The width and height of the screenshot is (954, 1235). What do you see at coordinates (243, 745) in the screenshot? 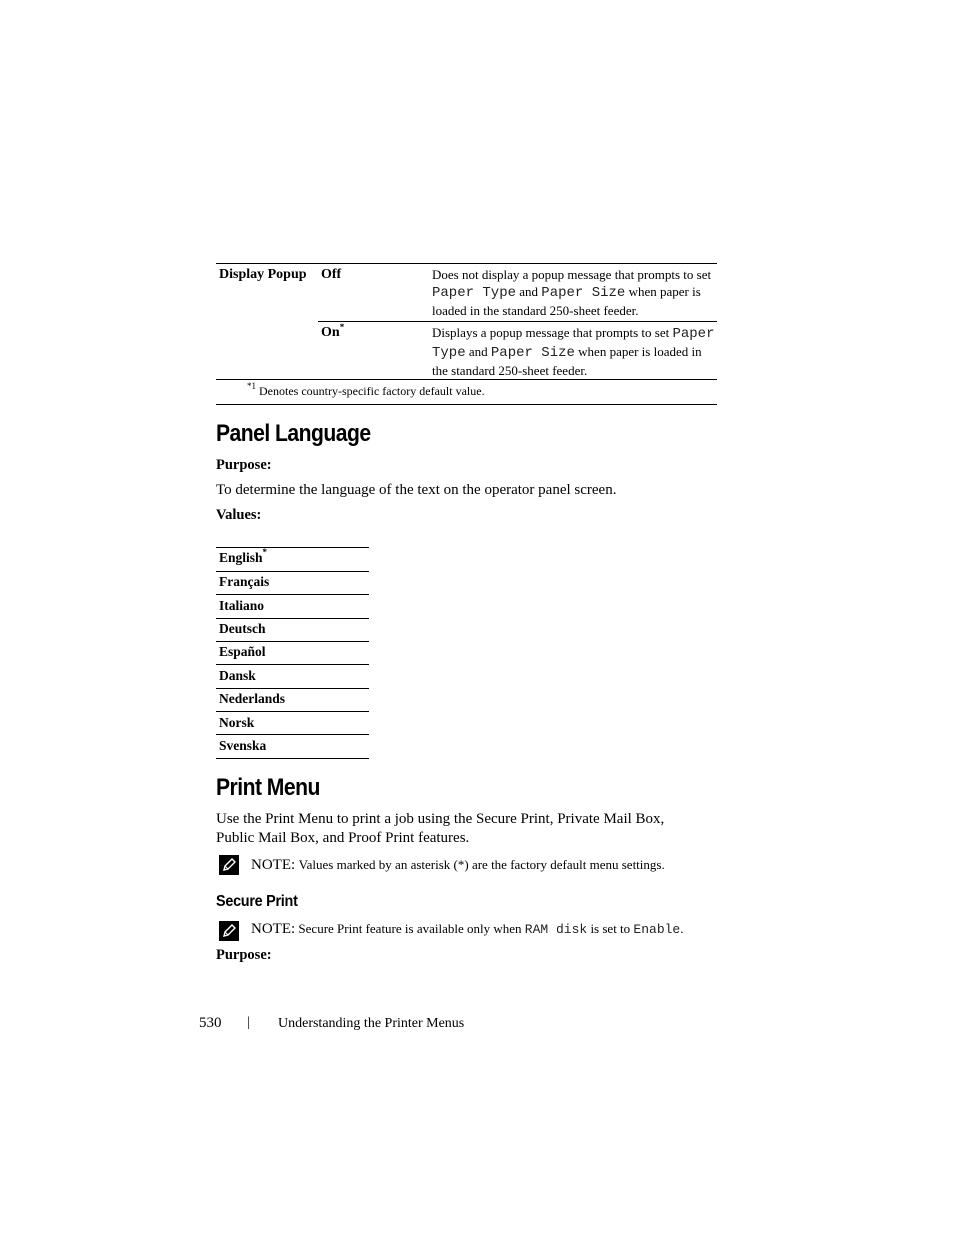
I see `language-svenska: Svenska` at bounding box center [243, 745].